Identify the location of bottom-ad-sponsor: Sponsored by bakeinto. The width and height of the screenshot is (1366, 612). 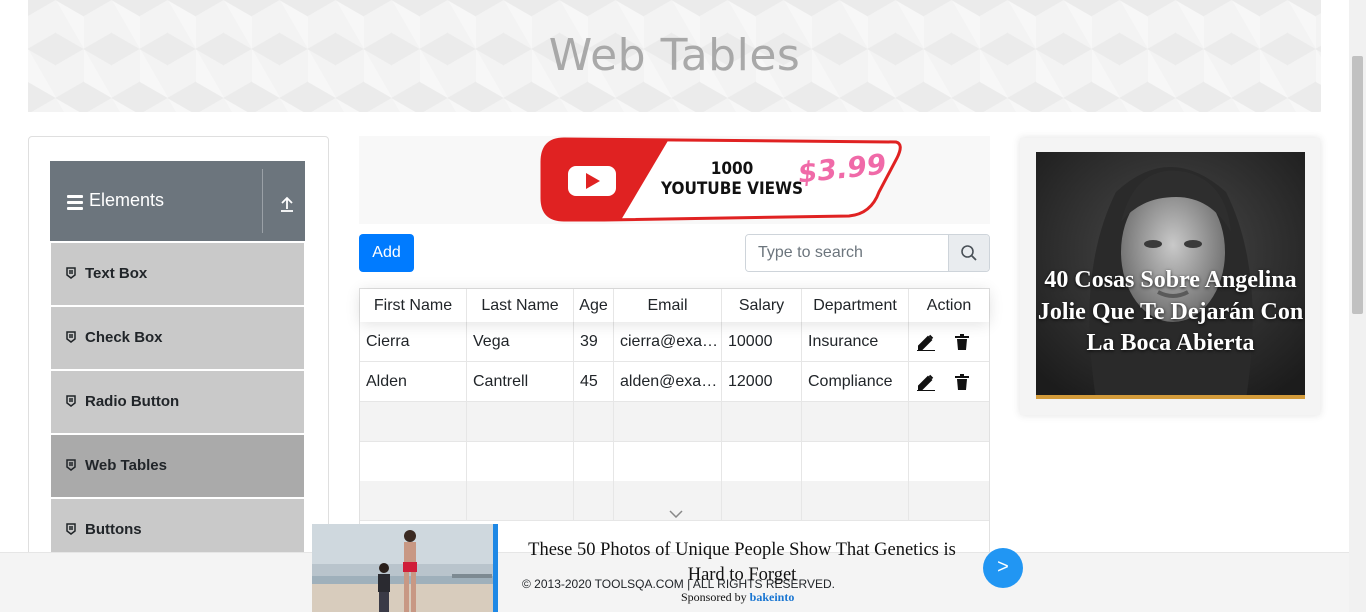
(737, 597).